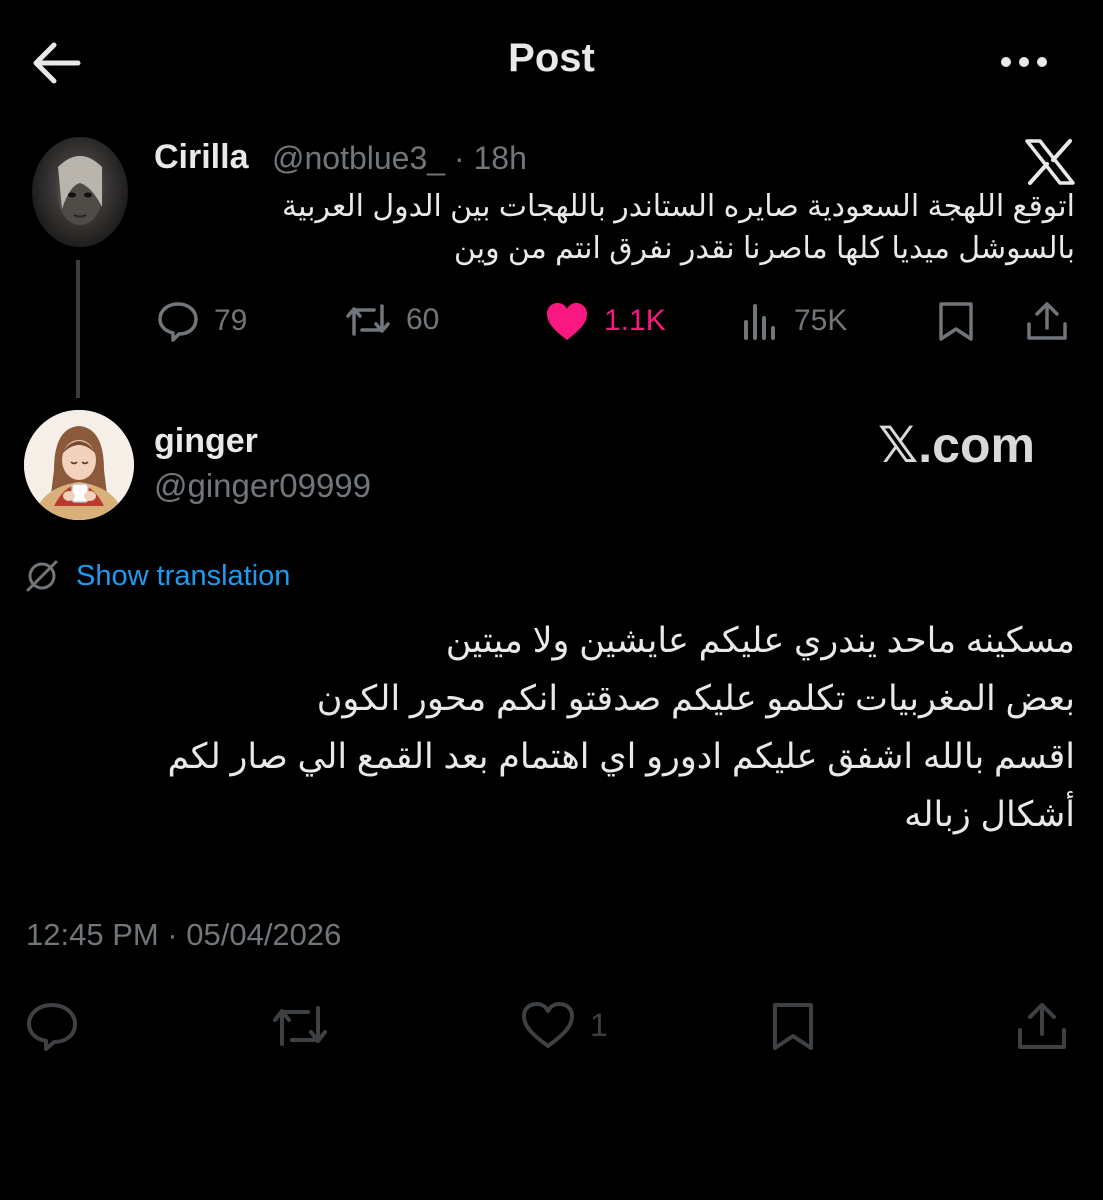  What do you see at coordinates (1050, 162) in the screenshot?
I see `x-logo-icon` at bounding box center [1050, 162].